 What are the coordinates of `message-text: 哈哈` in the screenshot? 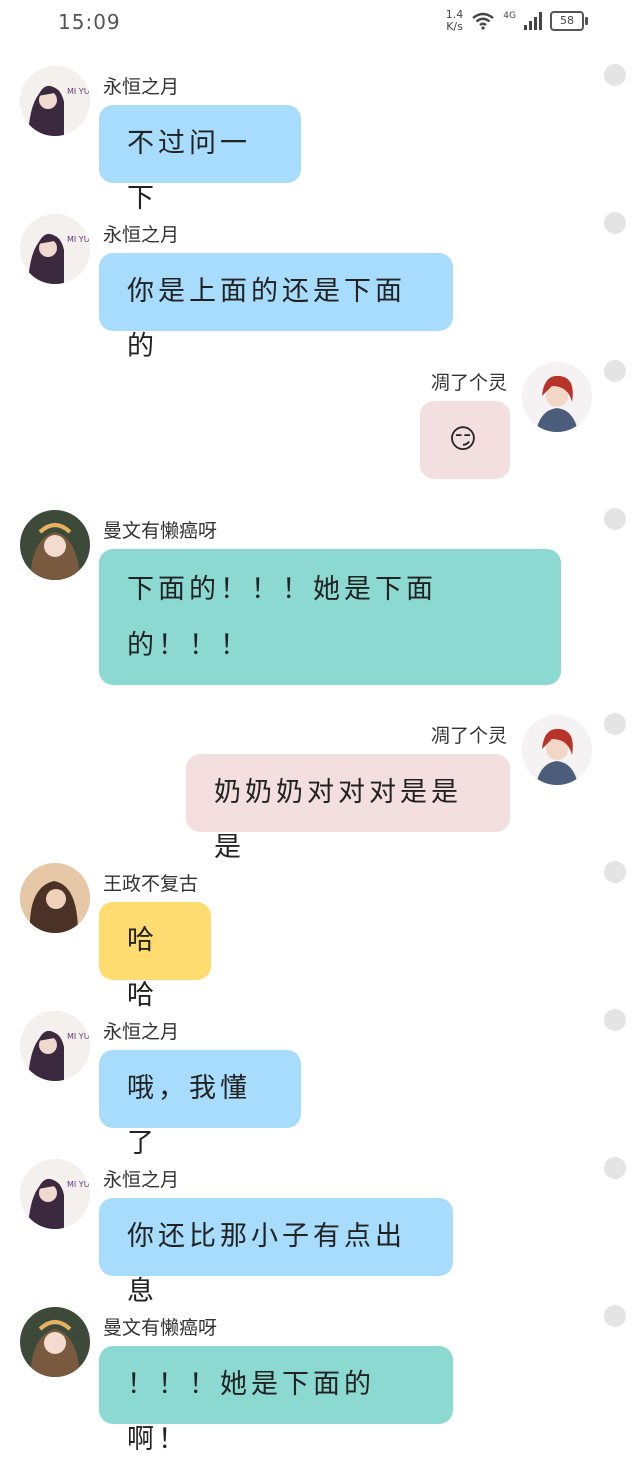 It's located at (142, 968).